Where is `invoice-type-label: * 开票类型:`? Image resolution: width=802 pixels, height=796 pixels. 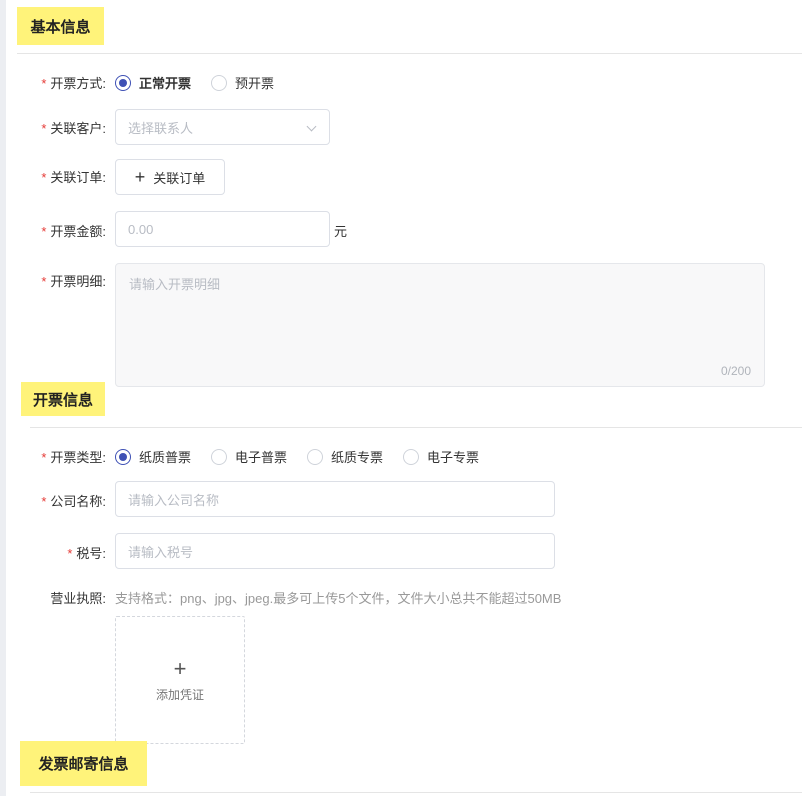
invoice-type-label: * 开票类型: is located at coordinates (63, 456).